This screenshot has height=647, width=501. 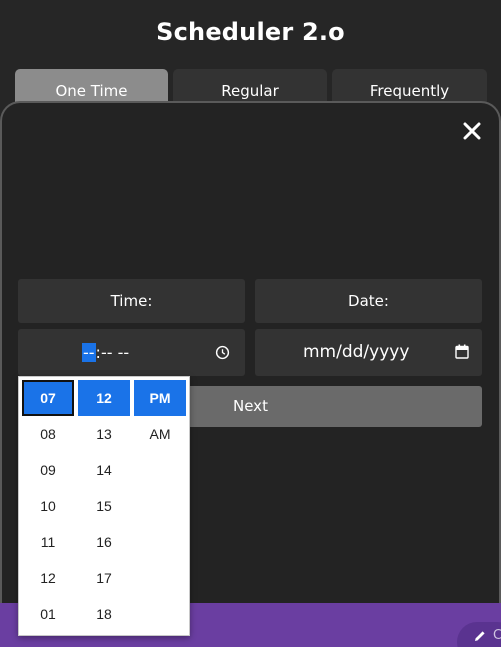 I want to click on minute-option: 15, so click(x=104, y=506).